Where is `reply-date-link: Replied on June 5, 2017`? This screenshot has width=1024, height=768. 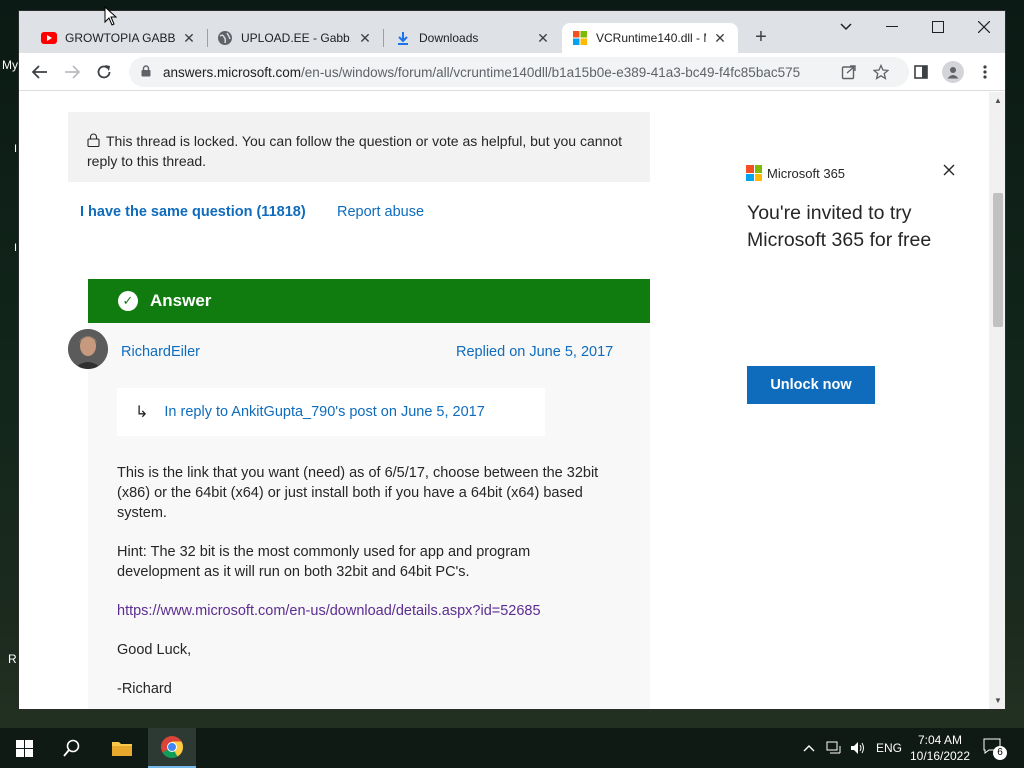 reply-date-link: Replied on June 5, 2017 is located at coordinates (534, 352).